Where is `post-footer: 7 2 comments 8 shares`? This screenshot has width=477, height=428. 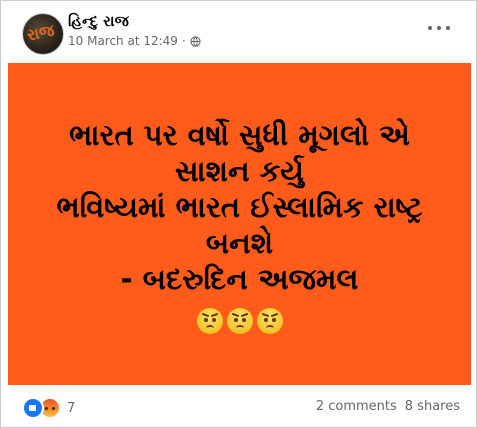 post-footer: 7 2 comments 8 shares is located at coordinates (241, 408).